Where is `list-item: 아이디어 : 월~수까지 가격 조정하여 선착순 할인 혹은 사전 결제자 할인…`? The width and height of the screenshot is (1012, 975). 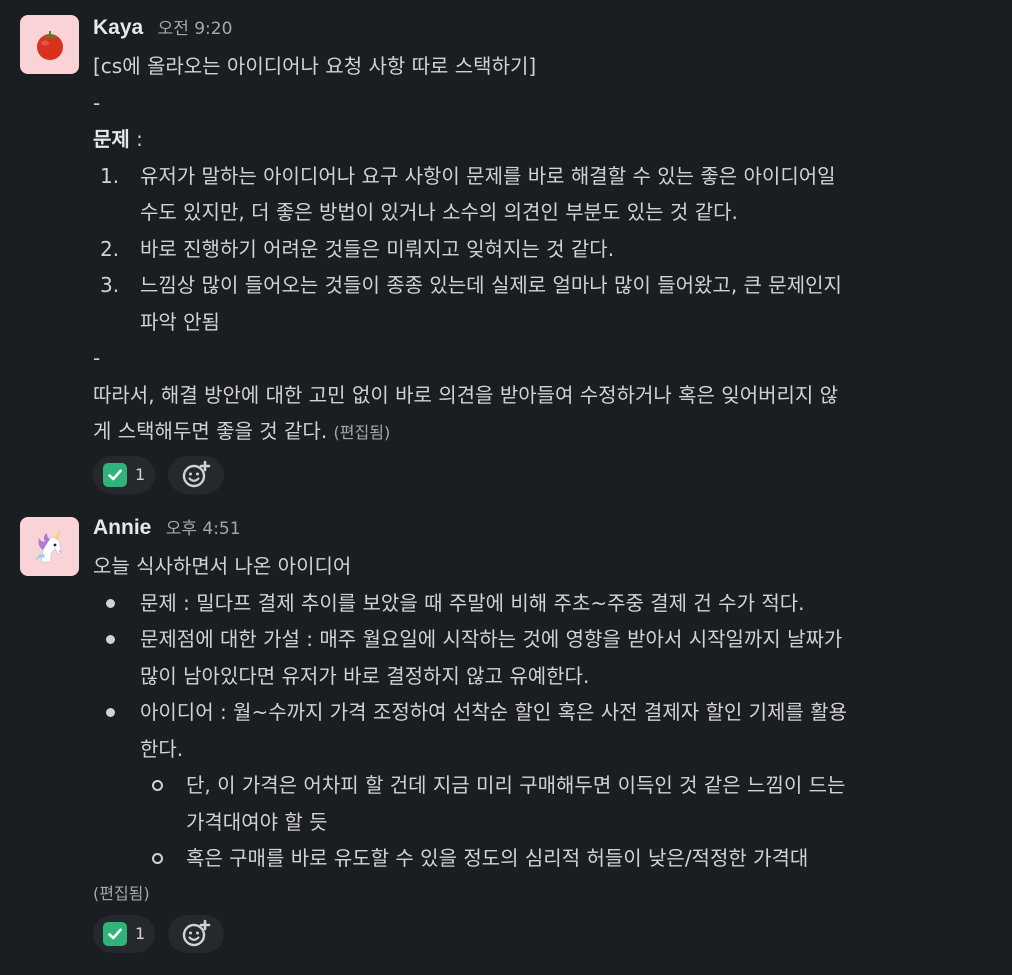
list-item: 아이디어 : 월~수까지 가격 조정하여 선착순 할인 혹은 사전 결제자 할인… is located at coordinates (544, 730).